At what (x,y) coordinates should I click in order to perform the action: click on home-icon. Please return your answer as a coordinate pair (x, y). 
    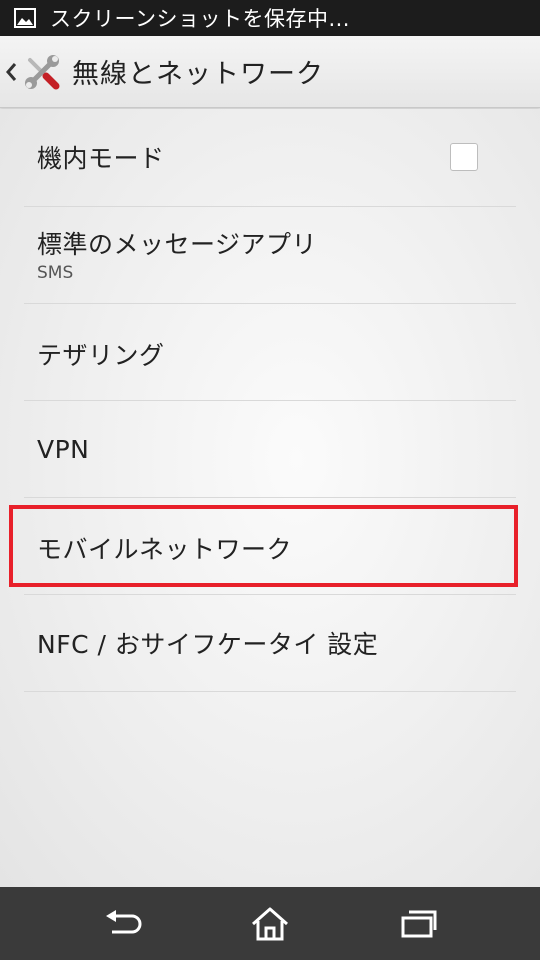
    Looking at the image, I should click on (270, 923).